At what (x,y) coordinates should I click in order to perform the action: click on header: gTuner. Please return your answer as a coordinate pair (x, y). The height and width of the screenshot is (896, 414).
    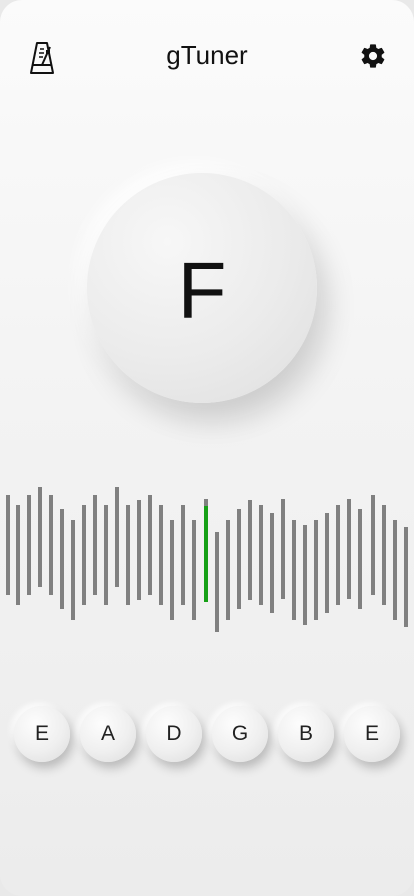
    Looking at the image, I should click on (207, 56).